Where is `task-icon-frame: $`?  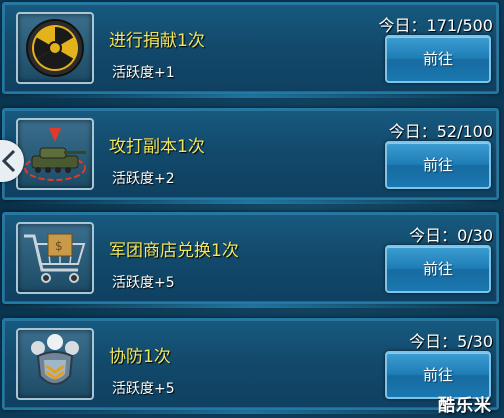
task-icon-frame: $ is located at coordinates (55, 258).